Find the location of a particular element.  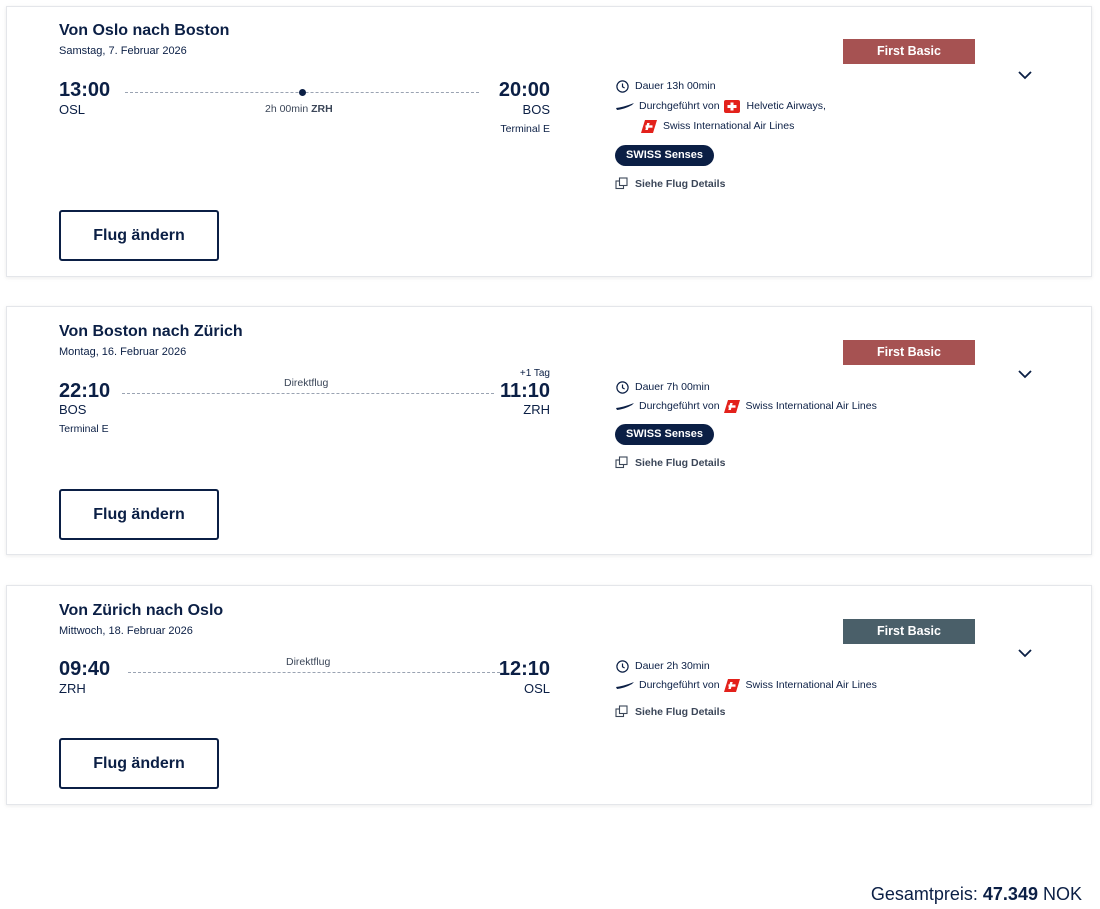

total-amount: 47.349 is located at coordinates (1010, 894).